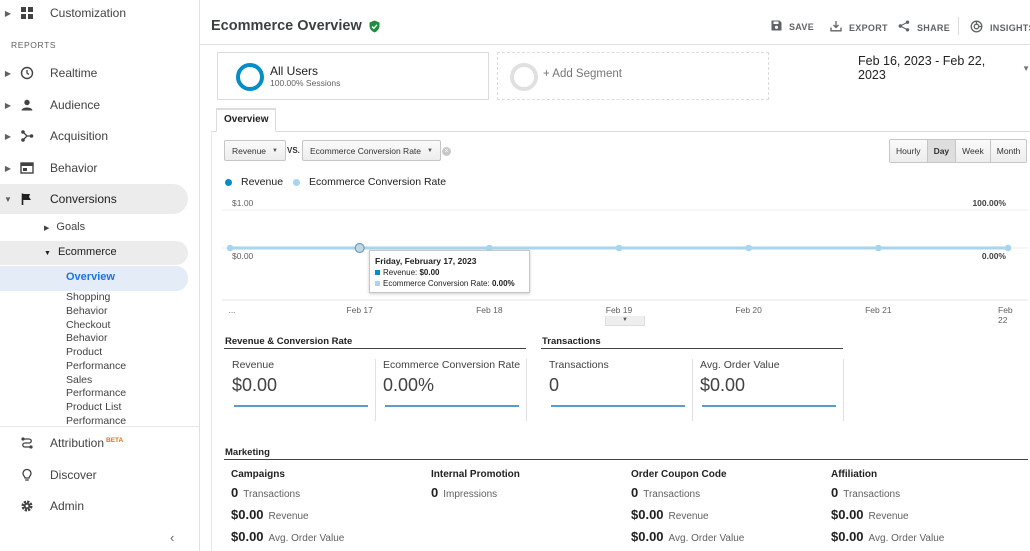 The height and width of the screenshot is (551, 1030). I want to click on tooltip-value: 0.00%, so click(503, 283).